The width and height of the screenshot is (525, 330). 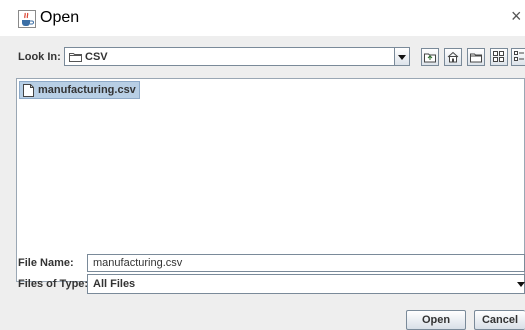 I want to click on up-one-level-button, so click(x=430, y=57).